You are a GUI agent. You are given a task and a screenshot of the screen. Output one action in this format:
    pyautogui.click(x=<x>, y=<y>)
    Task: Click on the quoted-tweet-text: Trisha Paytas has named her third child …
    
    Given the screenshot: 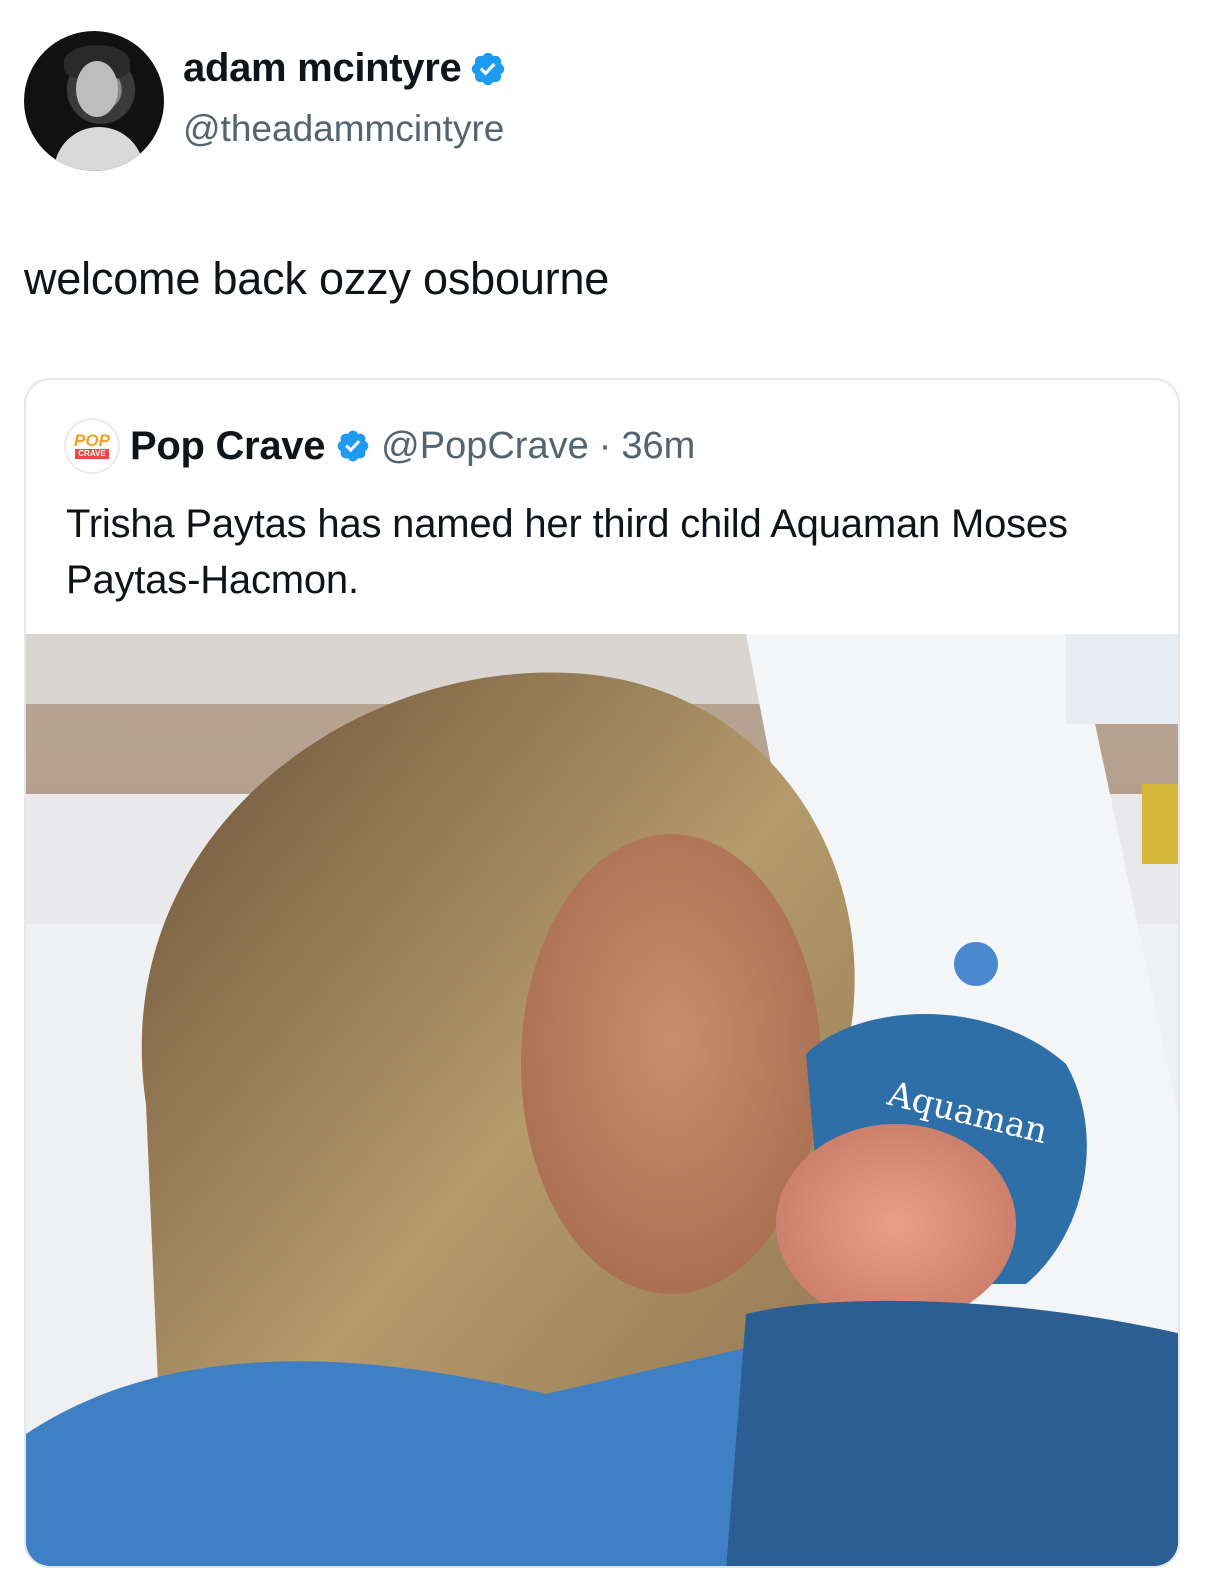 What is the action you would take?
    pyautogui.click(x=567, y=552)
    